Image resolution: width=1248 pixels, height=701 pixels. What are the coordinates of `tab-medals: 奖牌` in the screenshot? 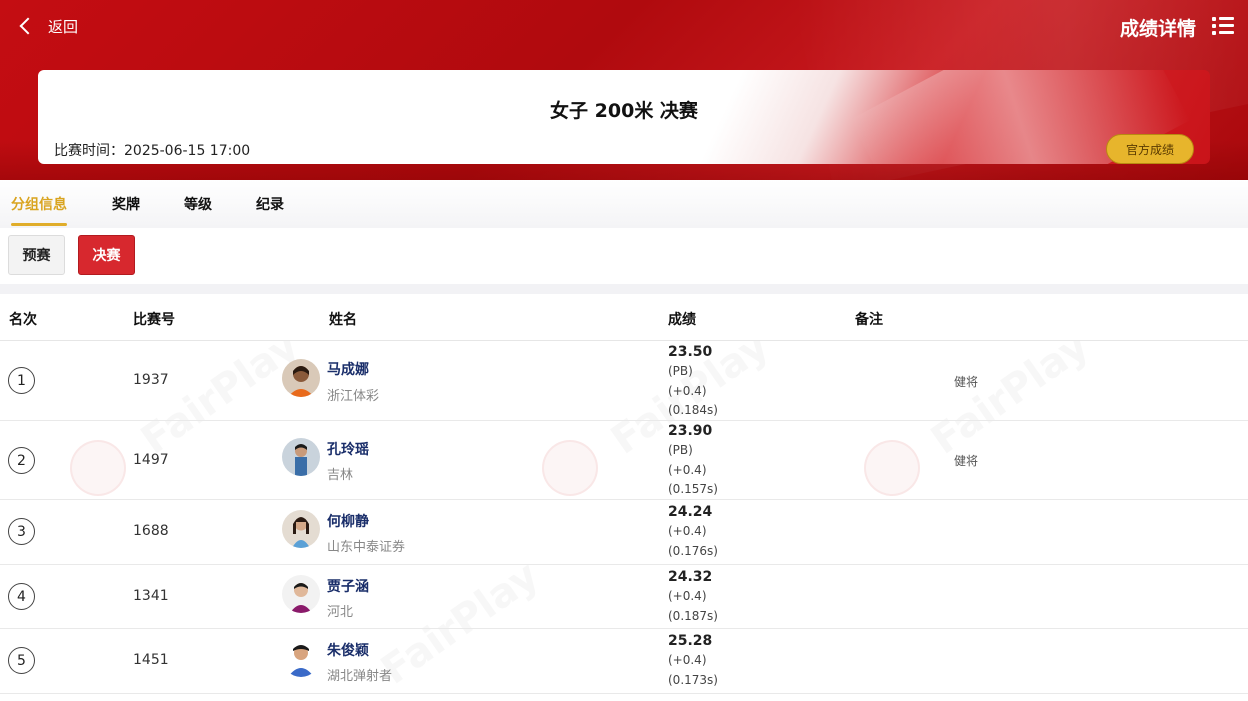 It's located at (126, 204).